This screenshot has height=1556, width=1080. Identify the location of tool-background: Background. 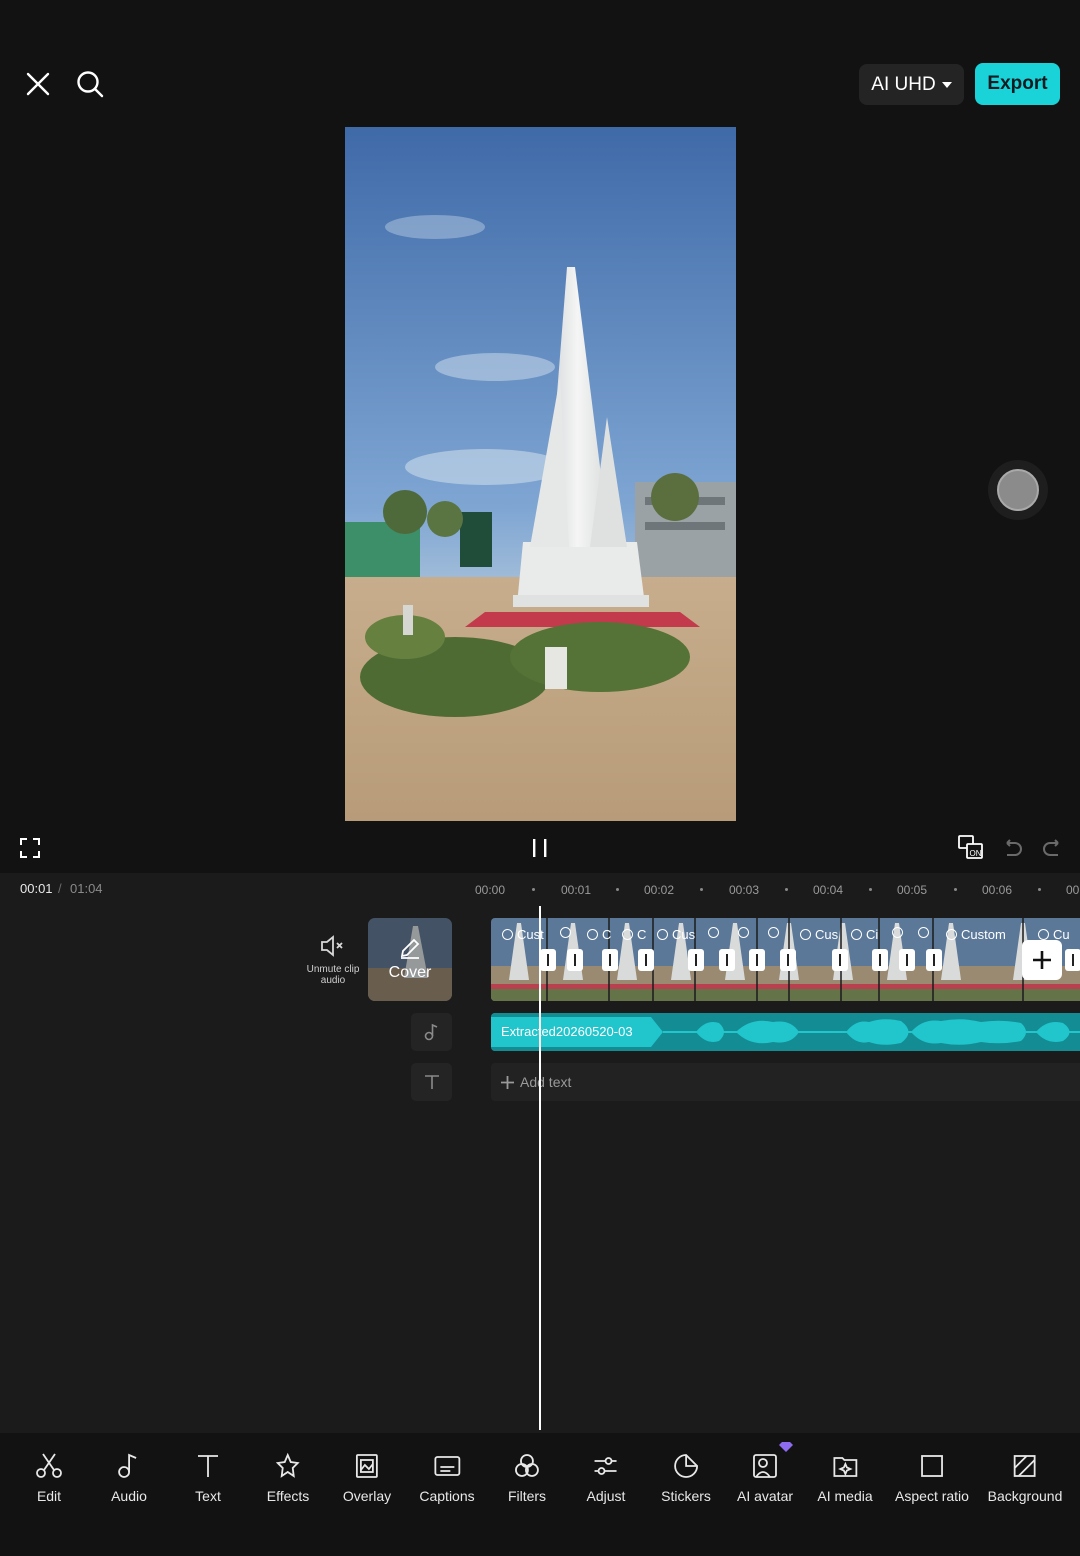
(1025, 1478).